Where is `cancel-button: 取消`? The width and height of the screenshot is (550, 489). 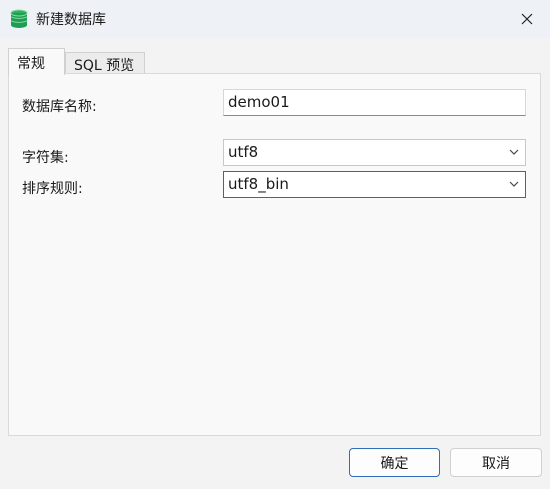
cancel-button: 取消 is located at coordinates (496, 462).